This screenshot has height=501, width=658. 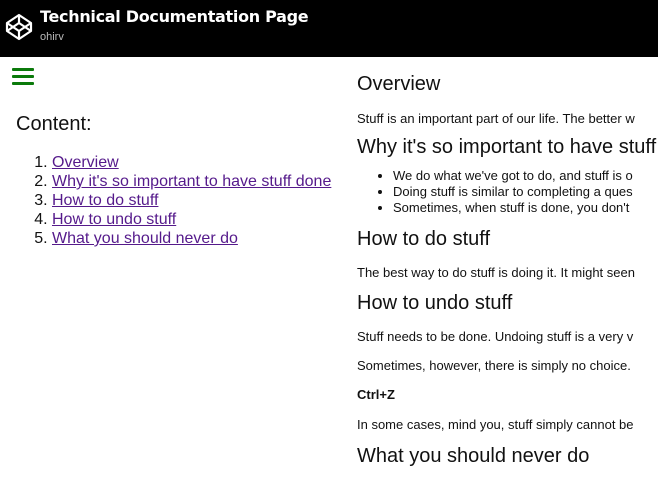 I want to click on section-title-never-do: What you should never do, so click(x=473, y=456).